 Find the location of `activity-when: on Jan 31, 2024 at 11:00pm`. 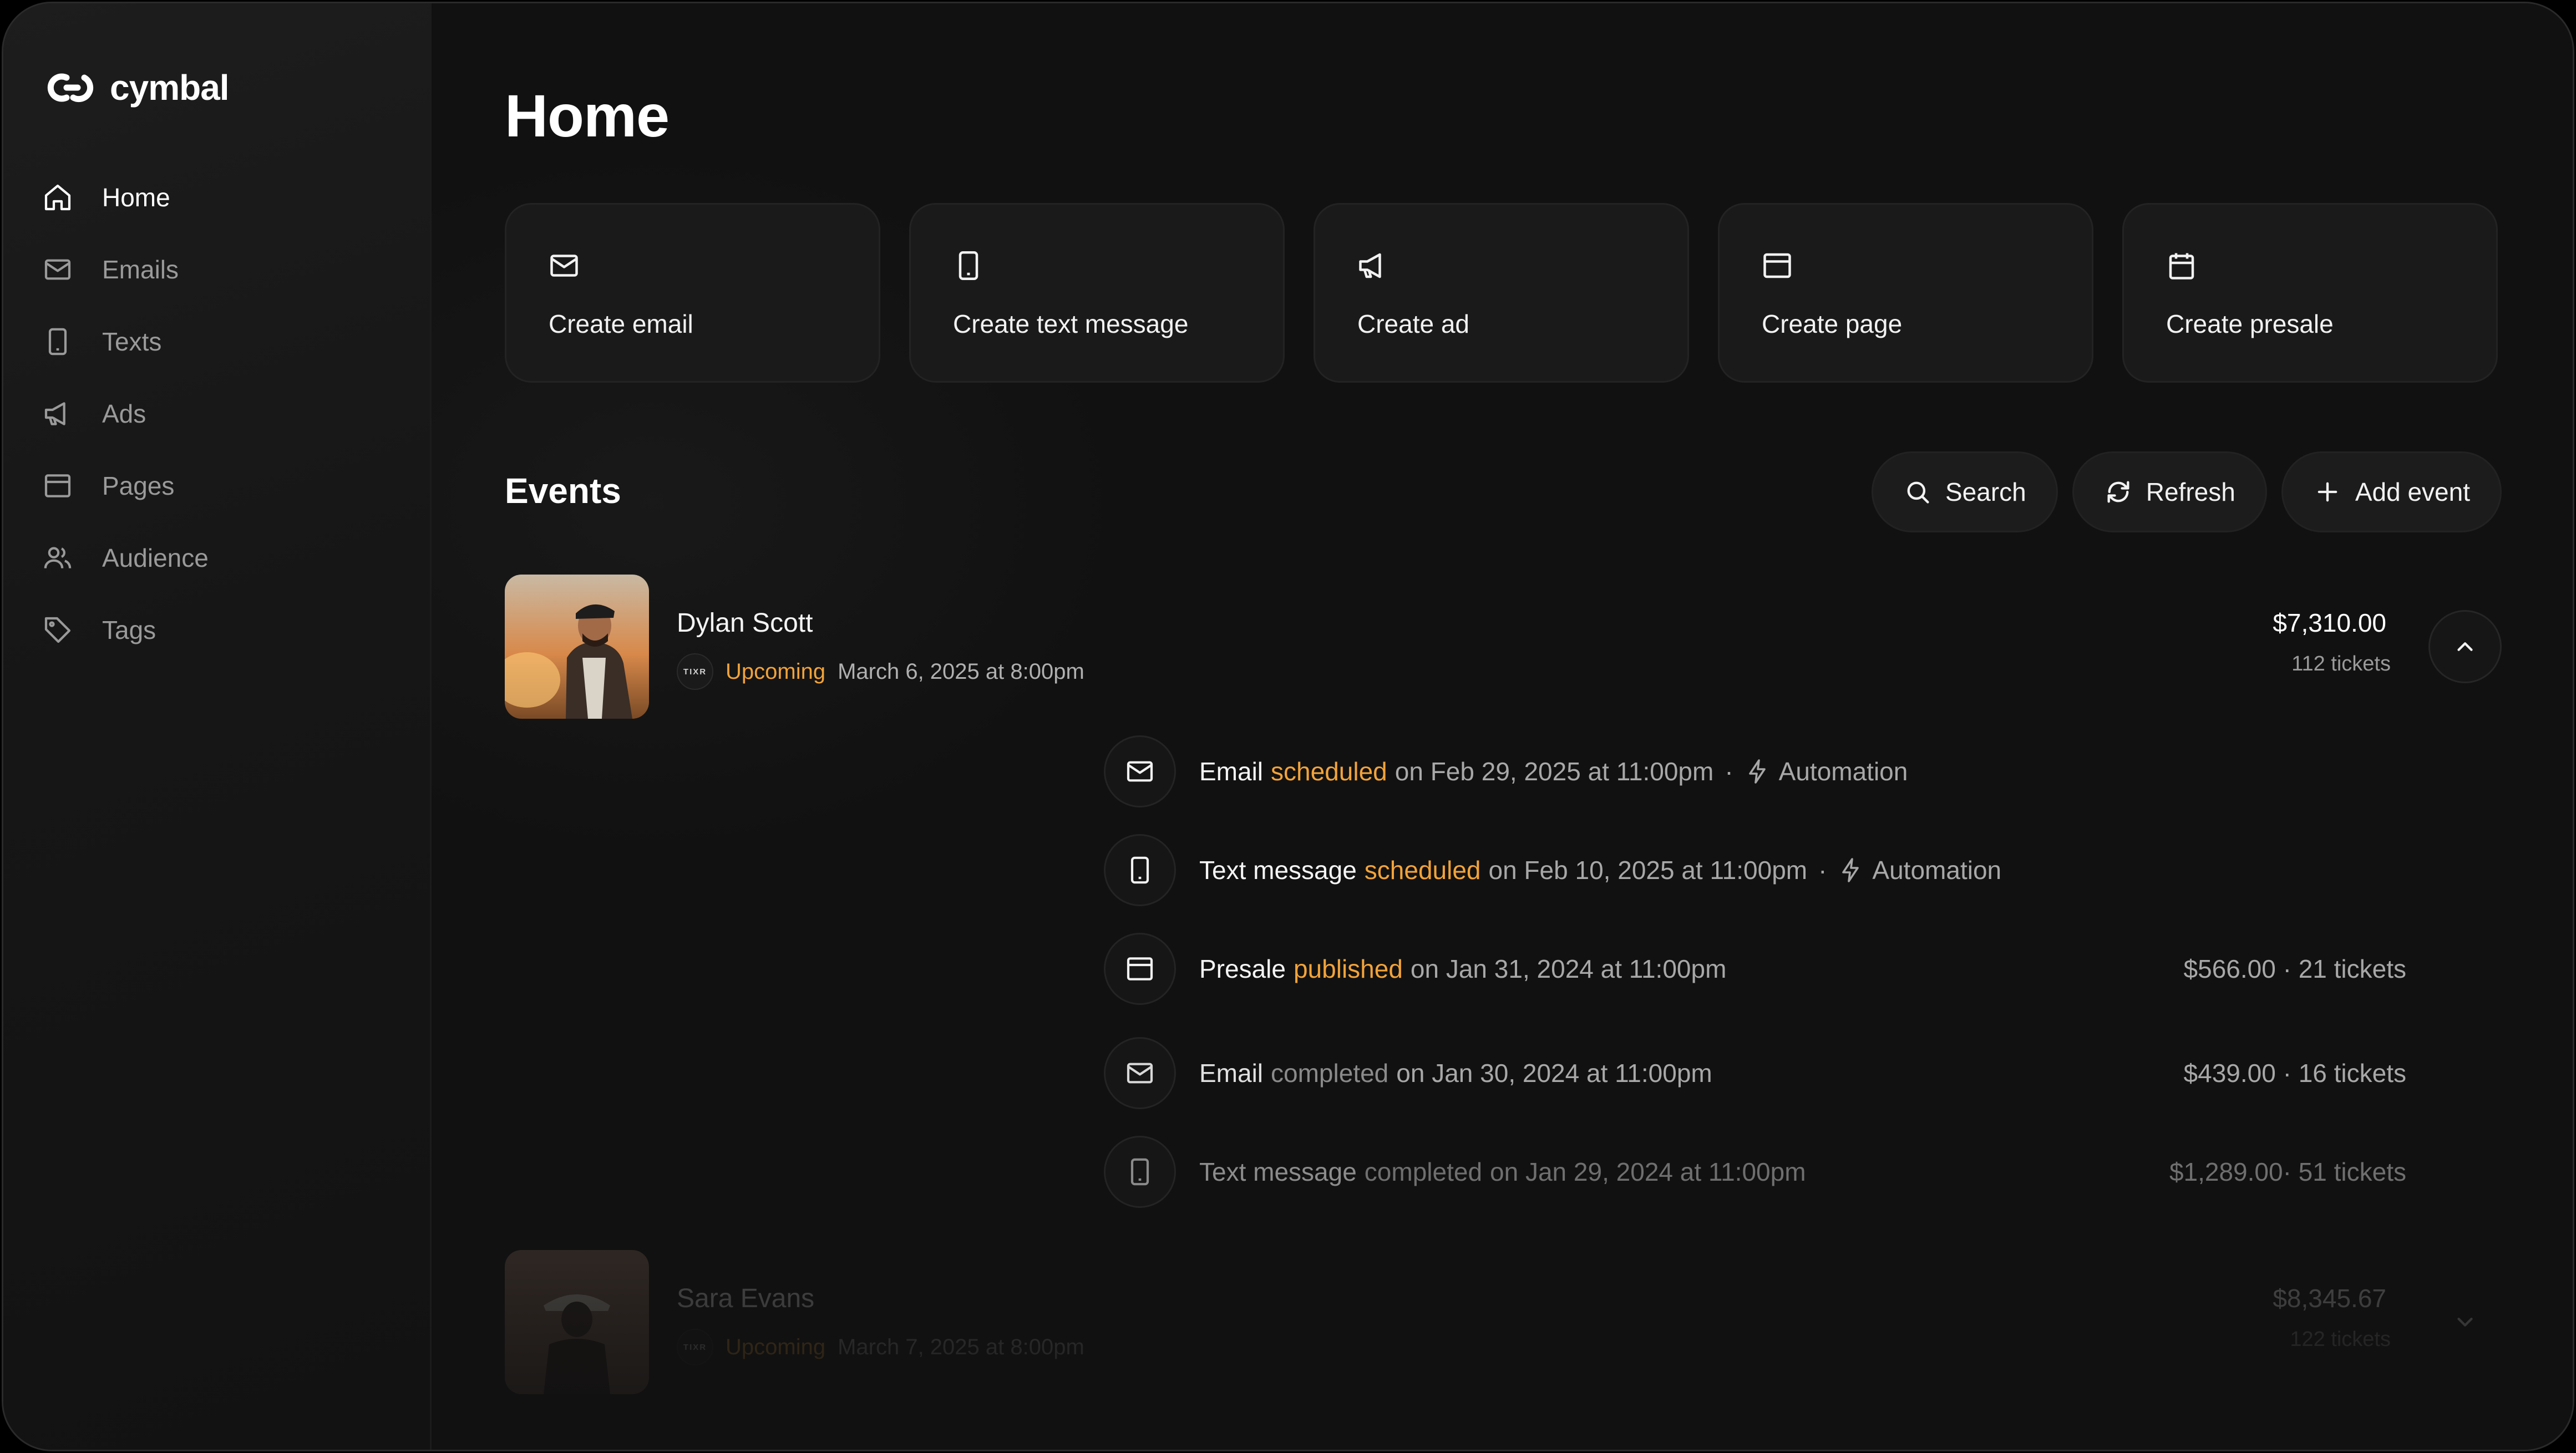

activity-when: on Jan 31, 2024 at 11:00pm is located at coordinates (1568, 969).